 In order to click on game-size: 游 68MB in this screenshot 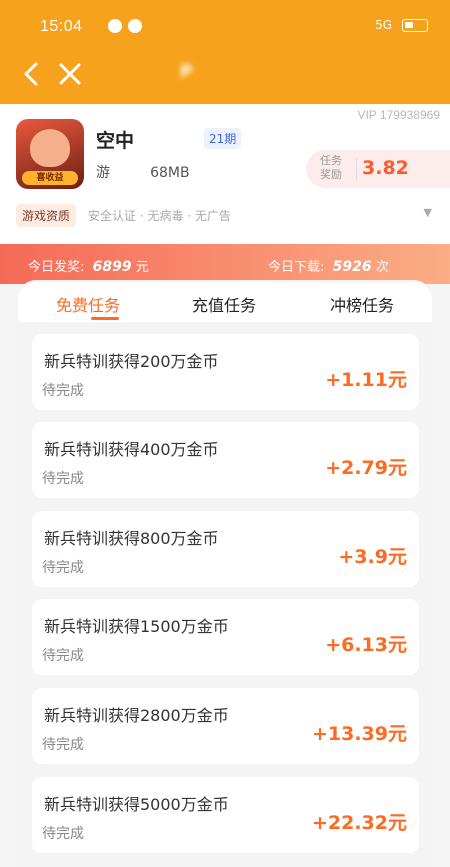, I will do `click(143, 173)`.